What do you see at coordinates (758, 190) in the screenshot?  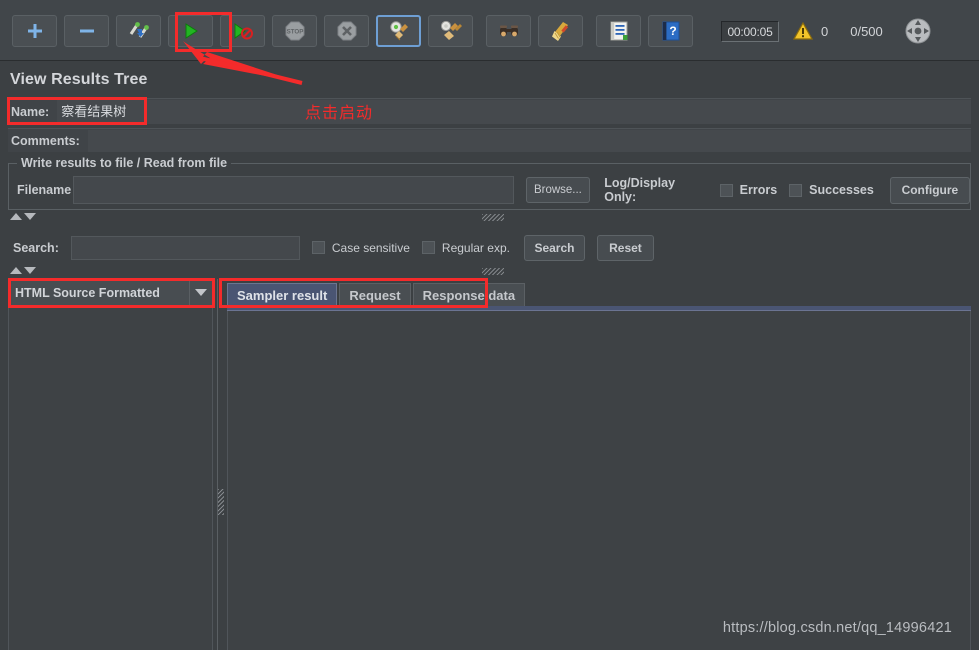 I see `errors-label: Errors` at bounding box center [758, 190].